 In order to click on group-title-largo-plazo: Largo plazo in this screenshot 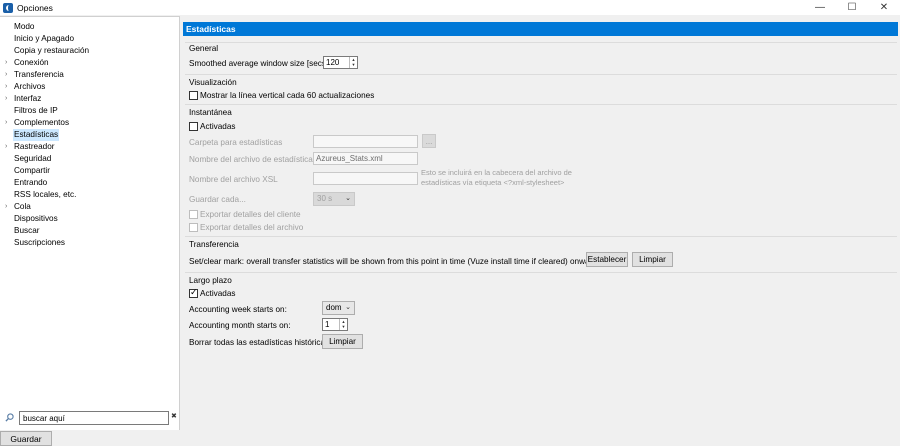, I will do `click(210, 280)`.